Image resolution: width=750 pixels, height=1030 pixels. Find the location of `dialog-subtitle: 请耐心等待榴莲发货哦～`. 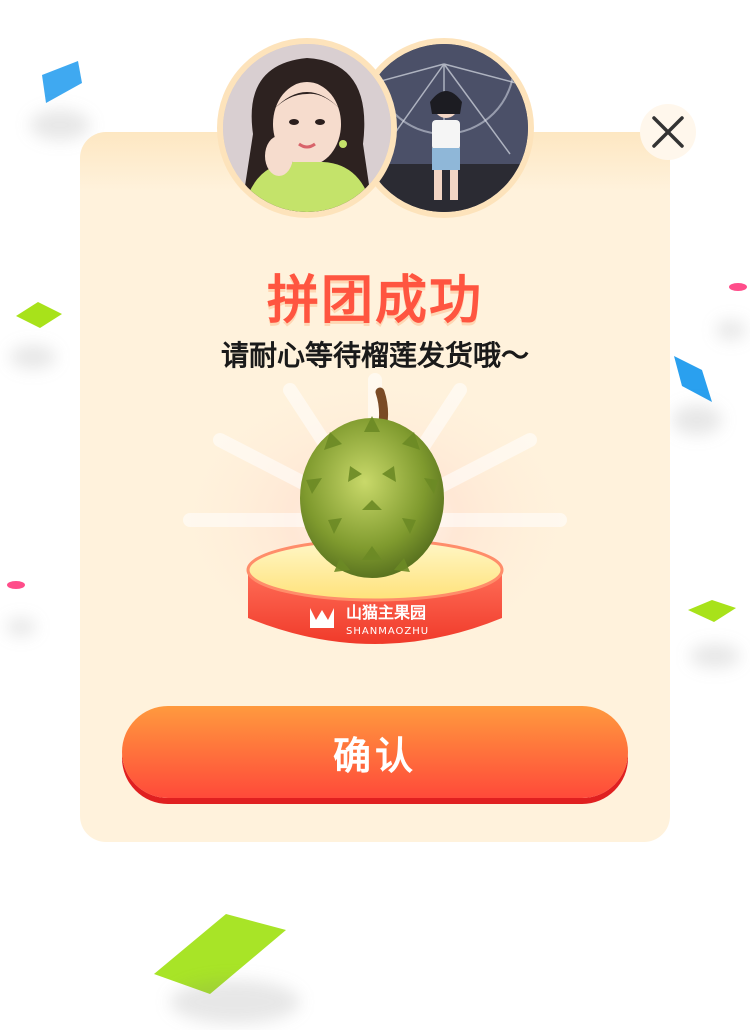

dialog-subtitle: 请耐心等待榴莲发货哦～ is located at coordinates (374, 355).